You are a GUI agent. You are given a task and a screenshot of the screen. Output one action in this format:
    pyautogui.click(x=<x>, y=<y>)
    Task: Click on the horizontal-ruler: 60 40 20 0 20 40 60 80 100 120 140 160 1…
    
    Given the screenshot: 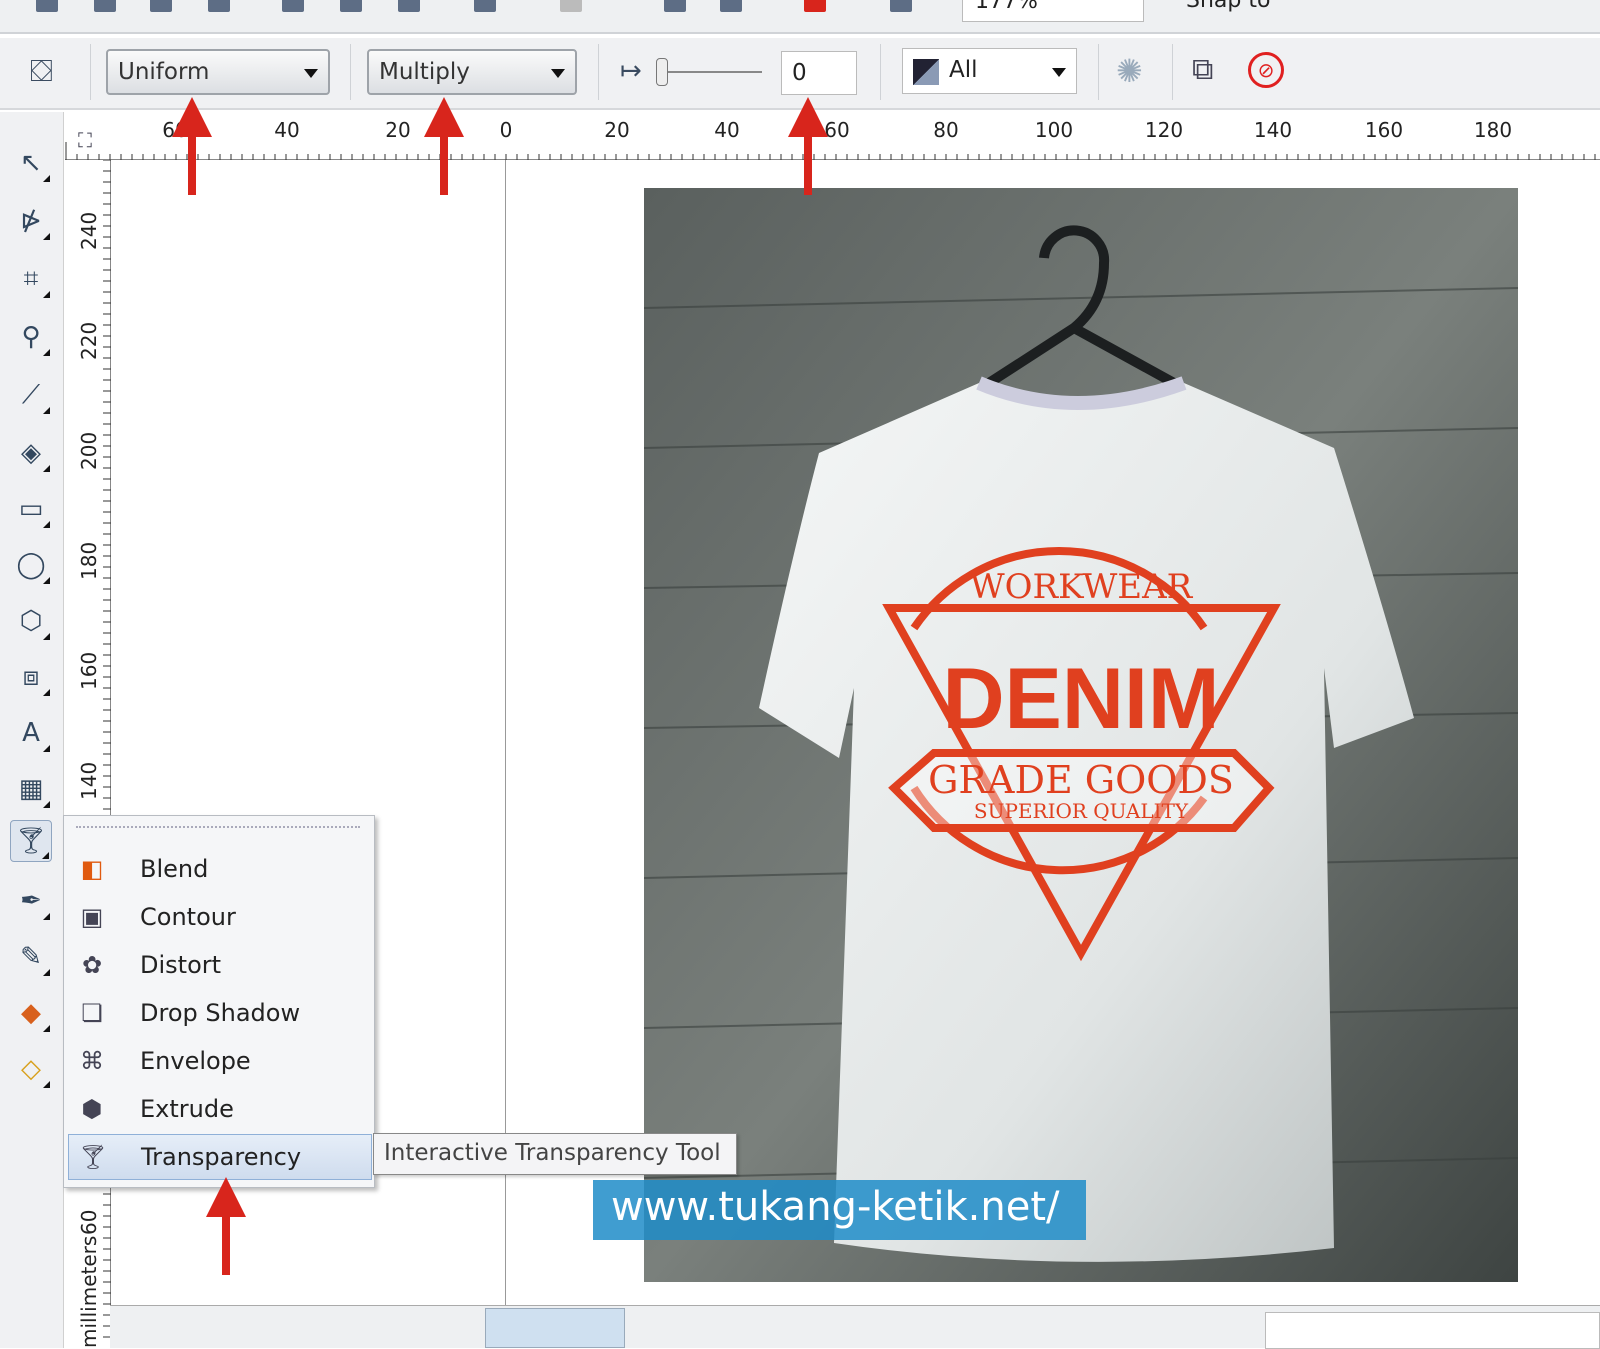 What is the action you would take?
    pyautogui.click(x=832, y=136)
    